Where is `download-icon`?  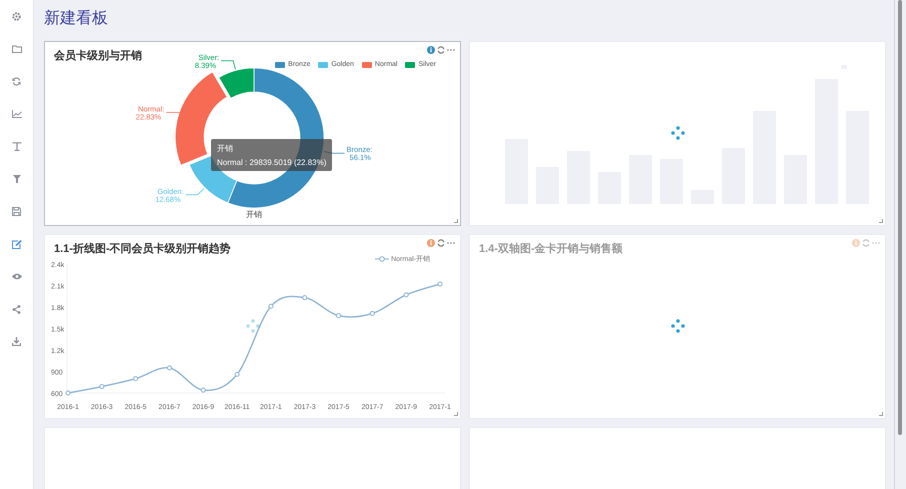
download-icon is located at coordinates (16, 341).